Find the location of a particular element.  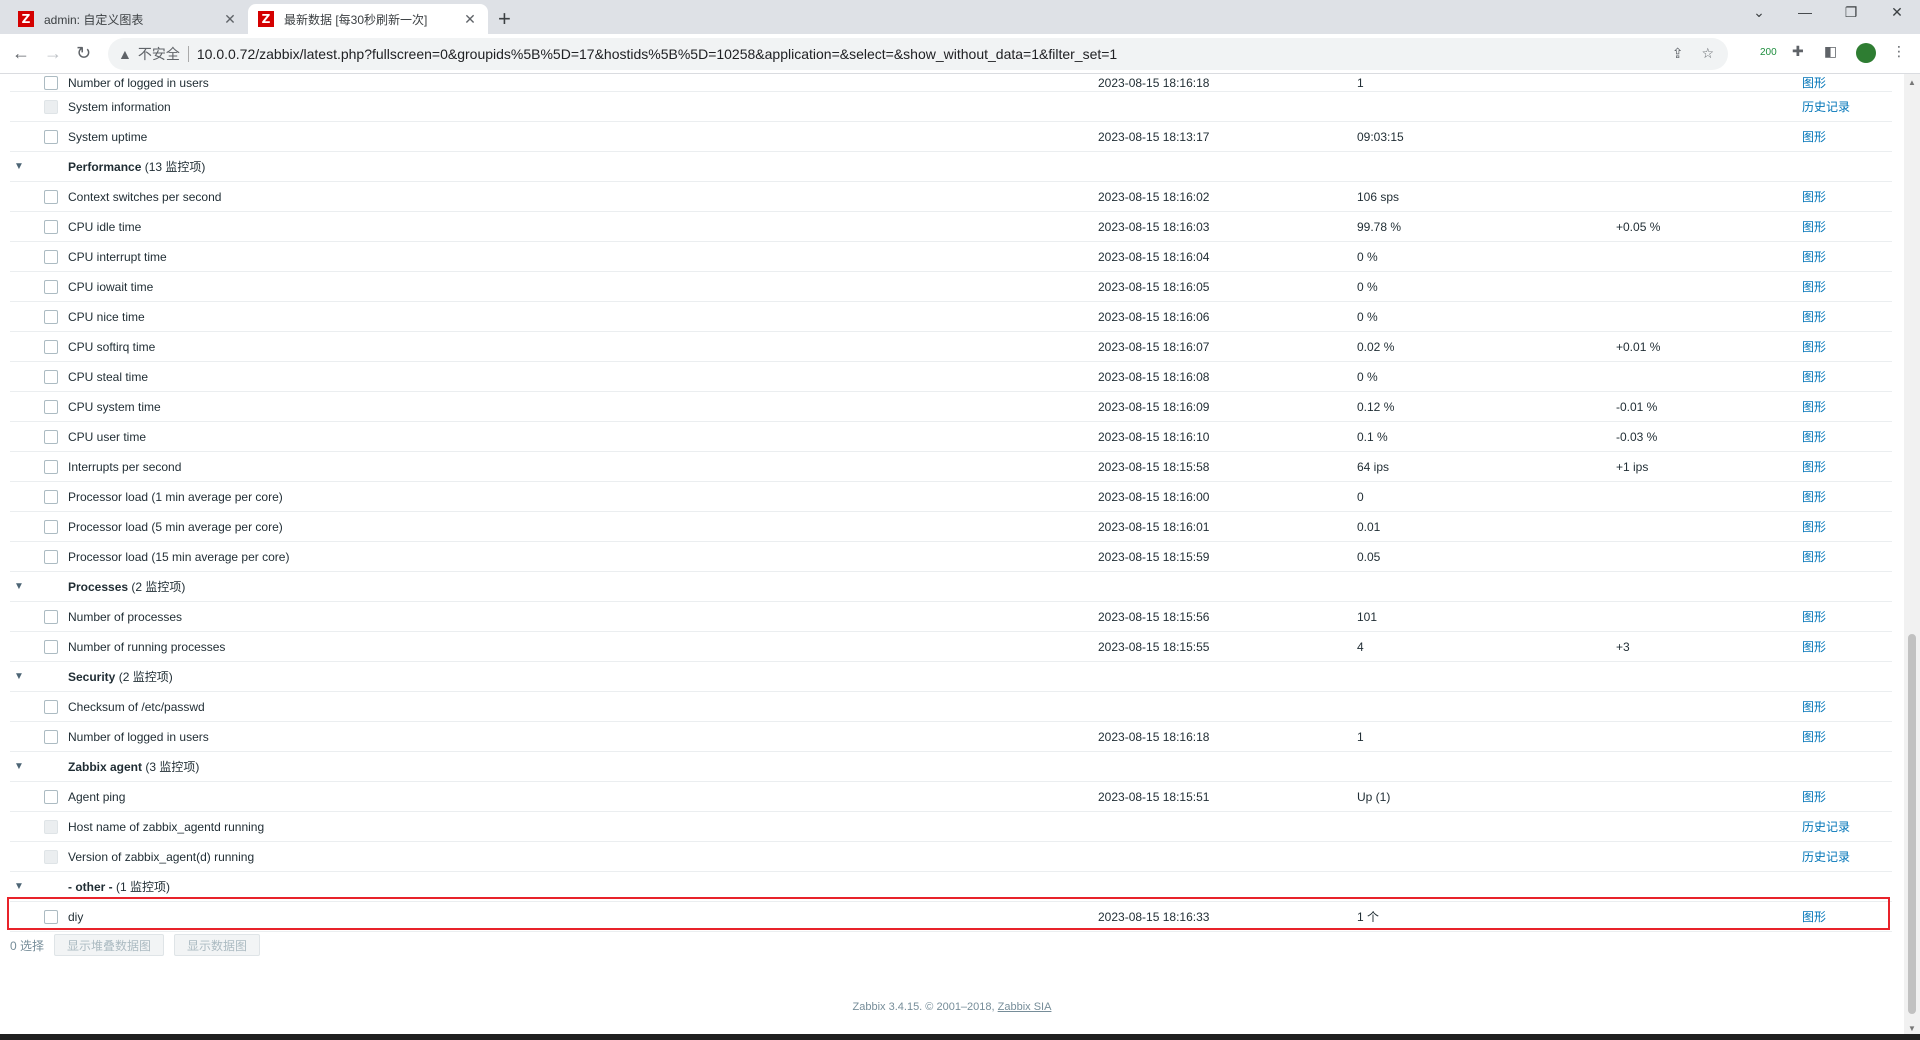

reload-icon: ↻ is located at coordinates (83, 53).